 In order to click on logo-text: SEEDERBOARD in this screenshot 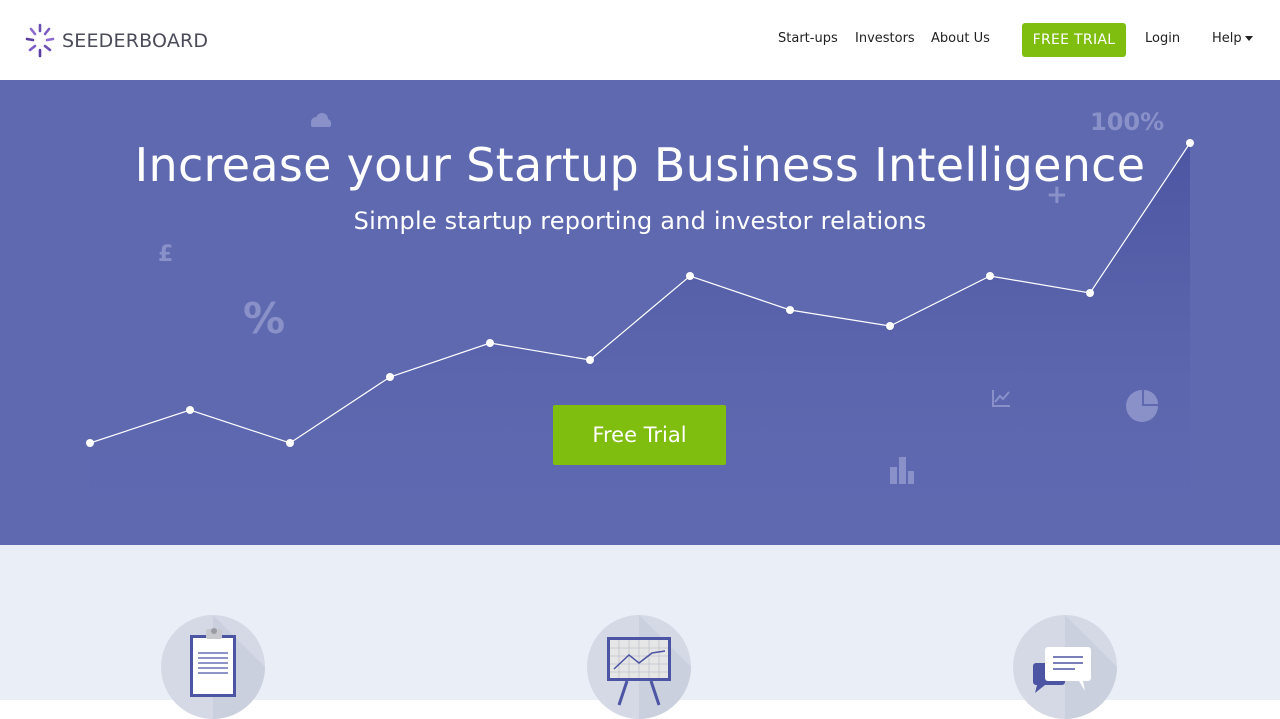, I will do `click(135, 41)`.